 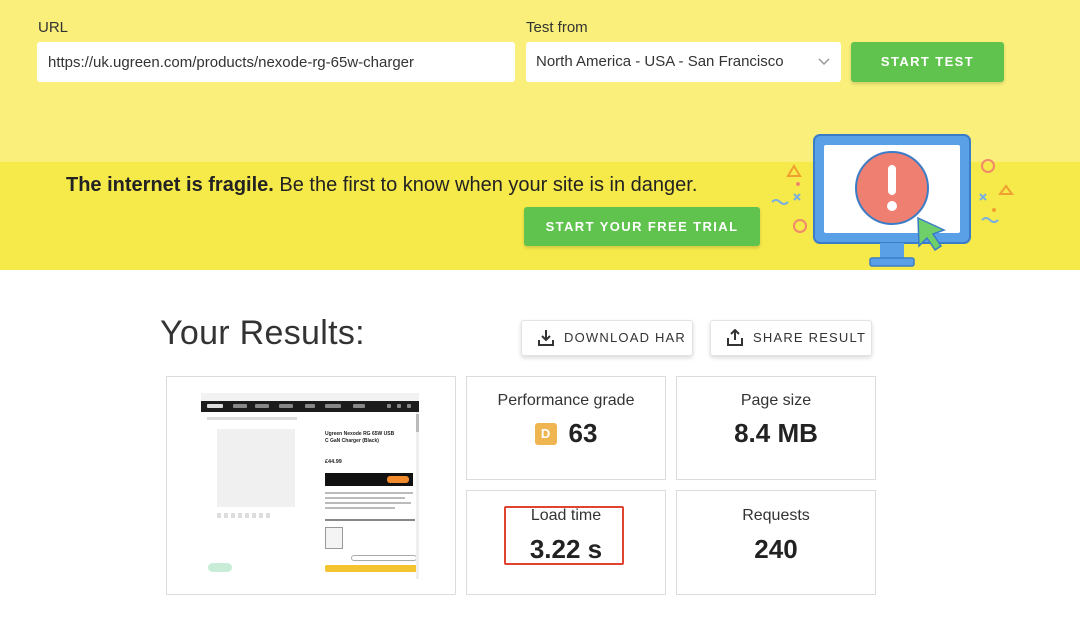 What do you see at coordinates (220, 567) in the screenshot?
I see `thumb-chat-pill` at bounding box center [220, 567].